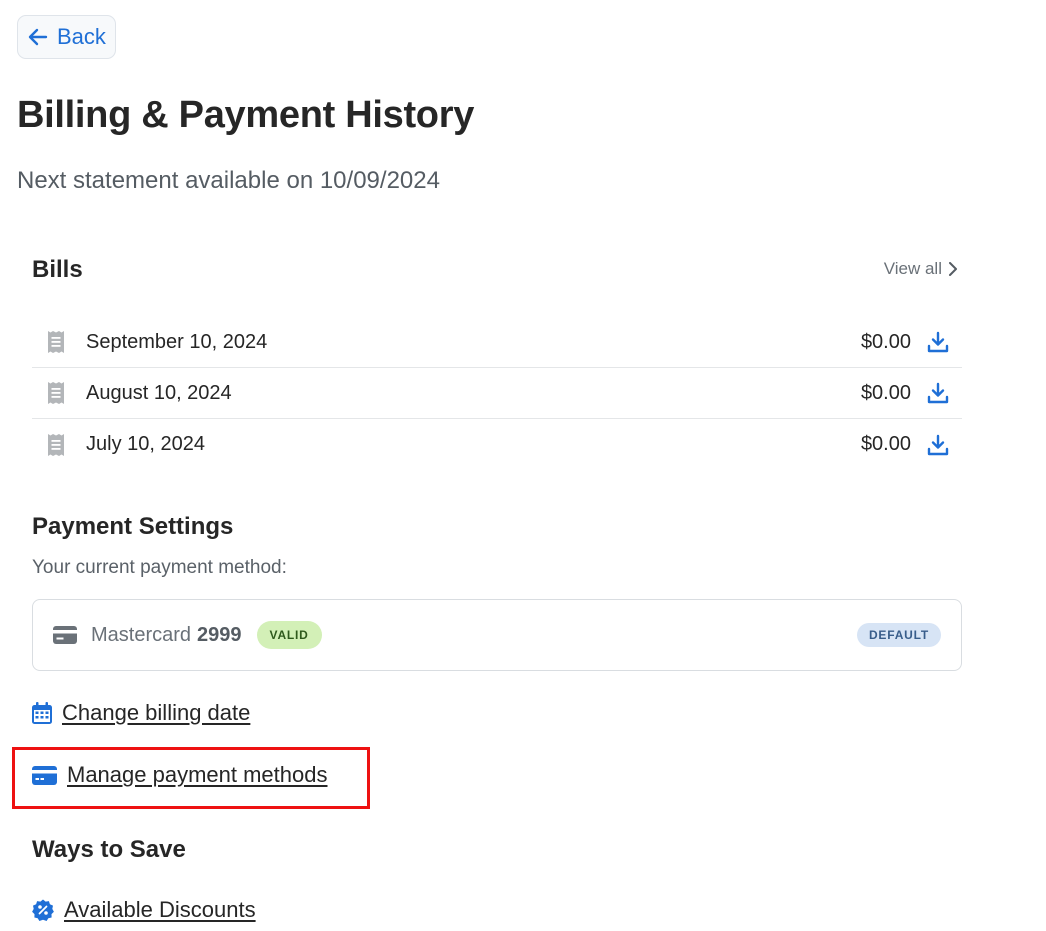 The height and width of the screenshot is (931, 1046). Describe the element at coordinates (289, 635) in the screenshot. I see `valid-badge: VALID` at that location.